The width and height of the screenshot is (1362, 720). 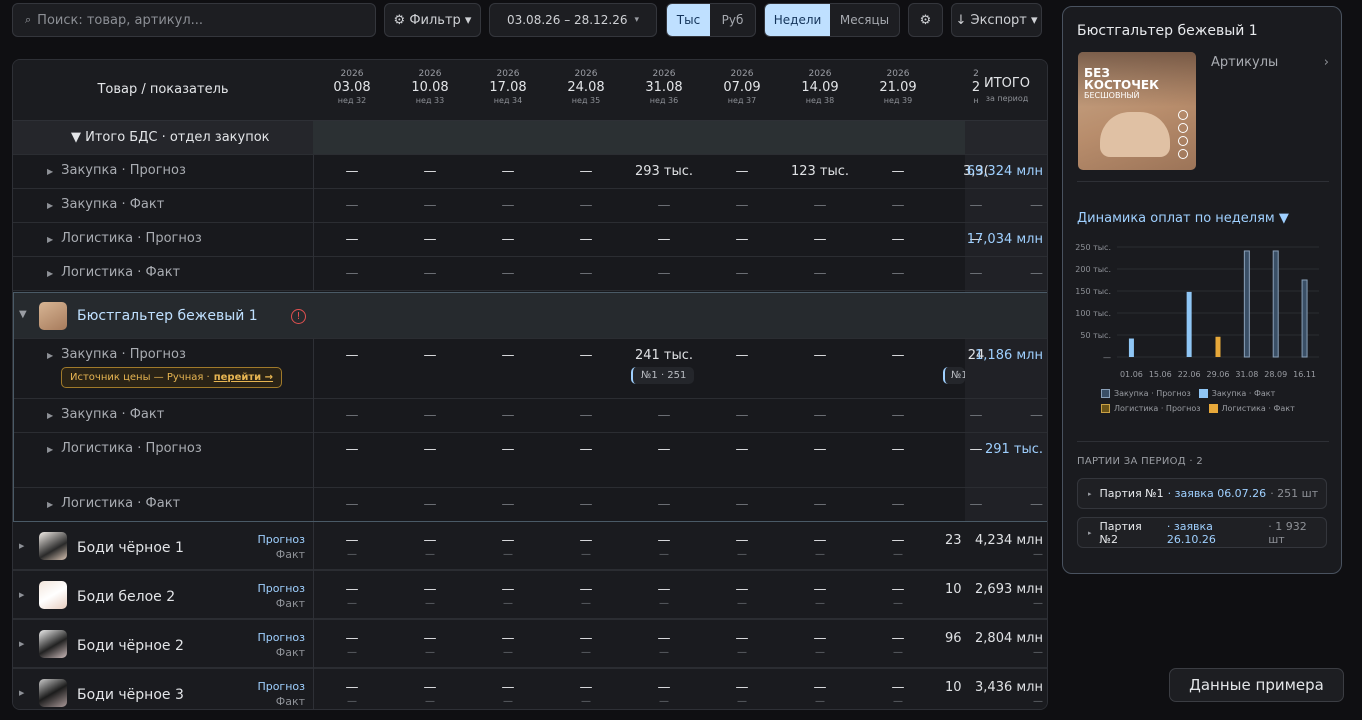 I want to click on batch-chip: №1 · 251, so click(x=663, y=375).